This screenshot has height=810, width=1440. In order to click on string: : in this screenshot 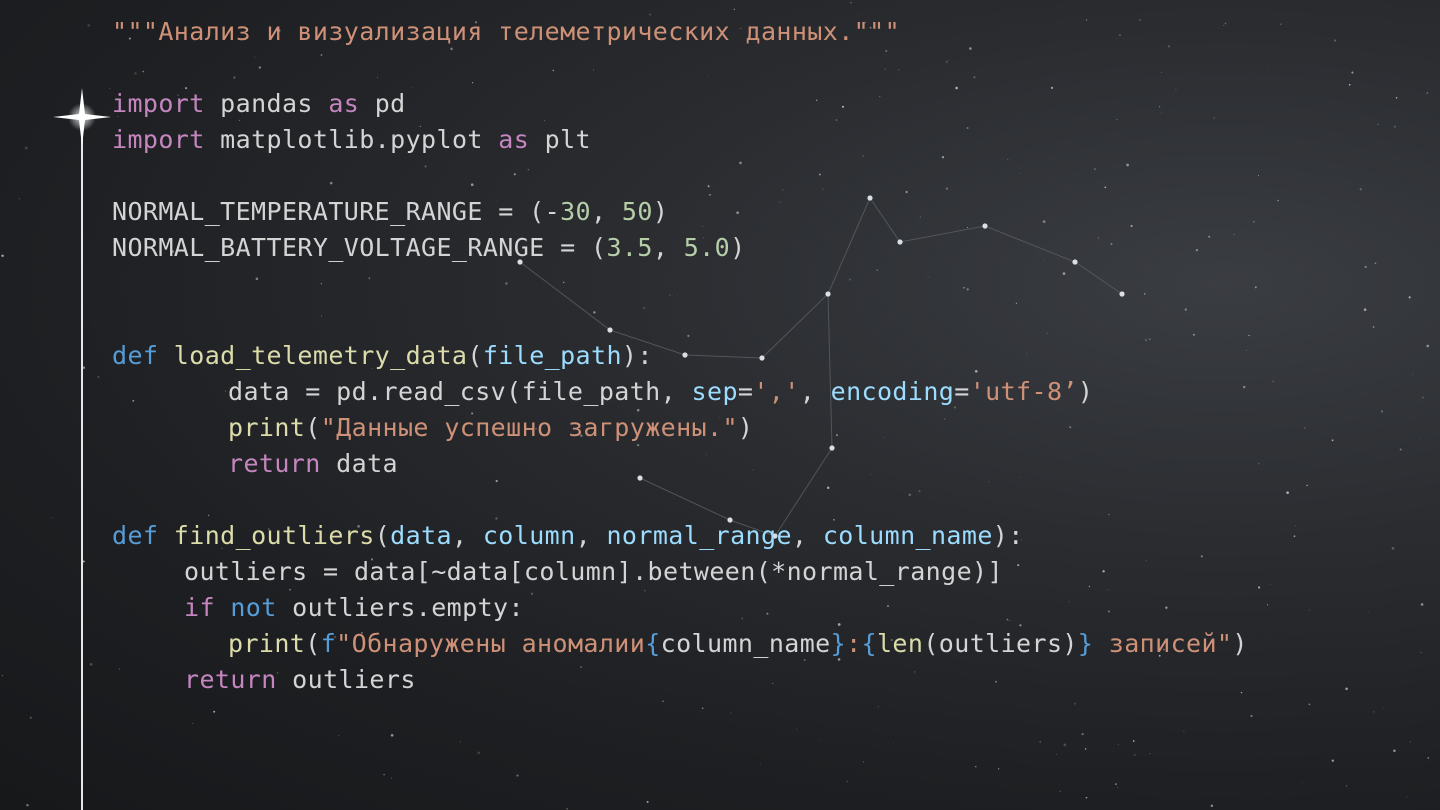, I will do `click(854, 643)`.